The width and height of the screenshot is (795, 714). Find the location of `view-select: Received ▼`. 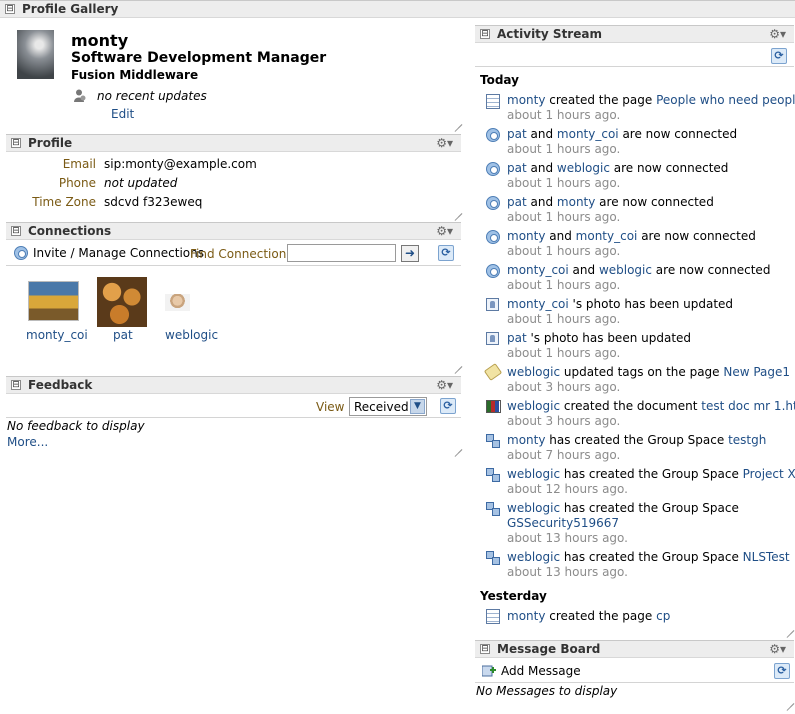

view-select: Received ▼ is located at coordinates (388, 406).